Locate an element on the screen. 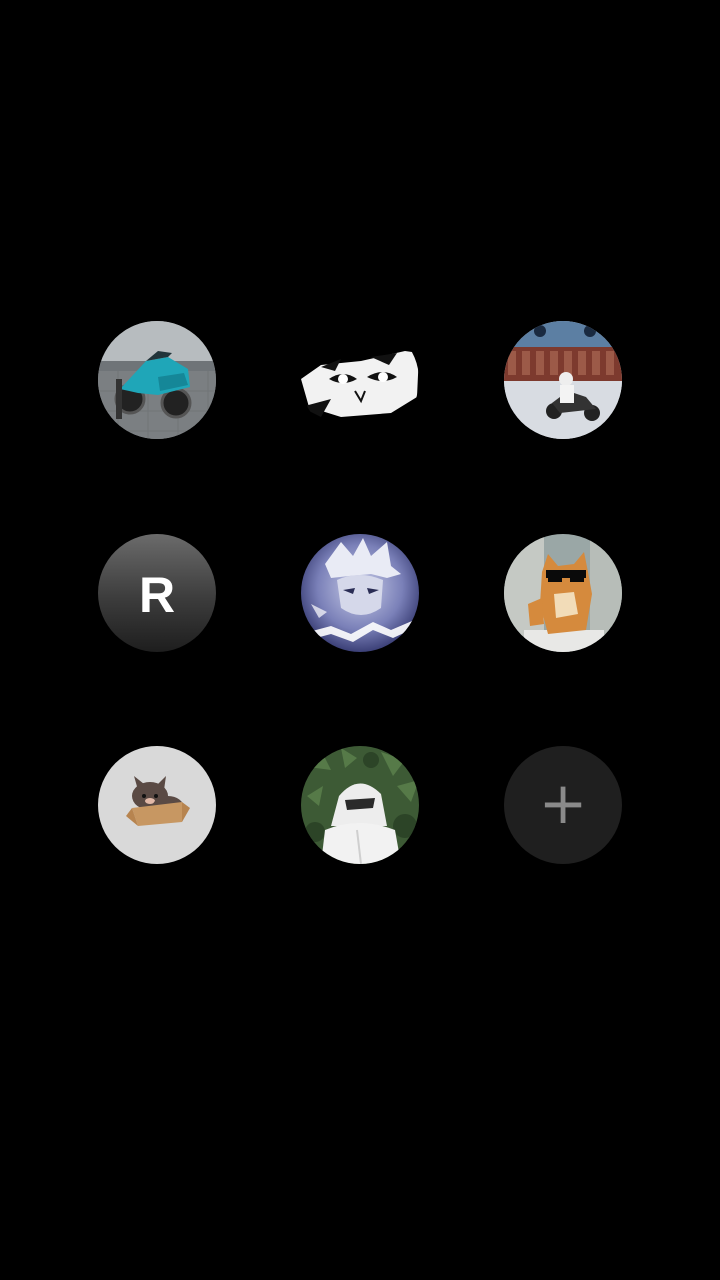 The height and width of the screenshot is (1280, 720). profile-avatar-scooter is located at coordinates (563, 380).